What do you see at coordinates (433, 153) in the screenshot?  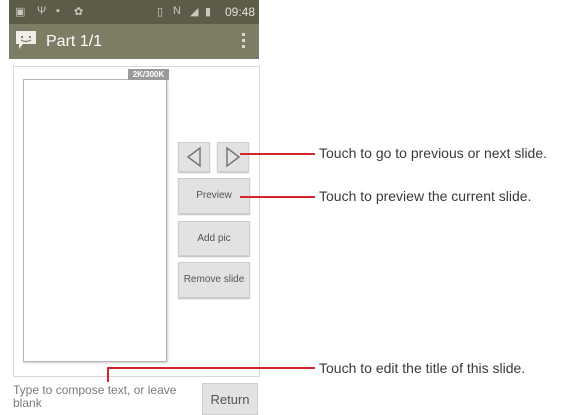 I see `callout-navigation: Touch to go to previous or next slide.` at bounding box center [433, 153].